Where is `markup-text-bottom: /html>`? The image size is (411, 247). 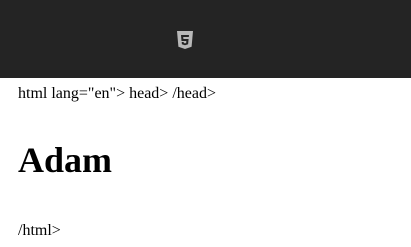
markup-text-bottom: /html> is located at coordinates (39, 230).